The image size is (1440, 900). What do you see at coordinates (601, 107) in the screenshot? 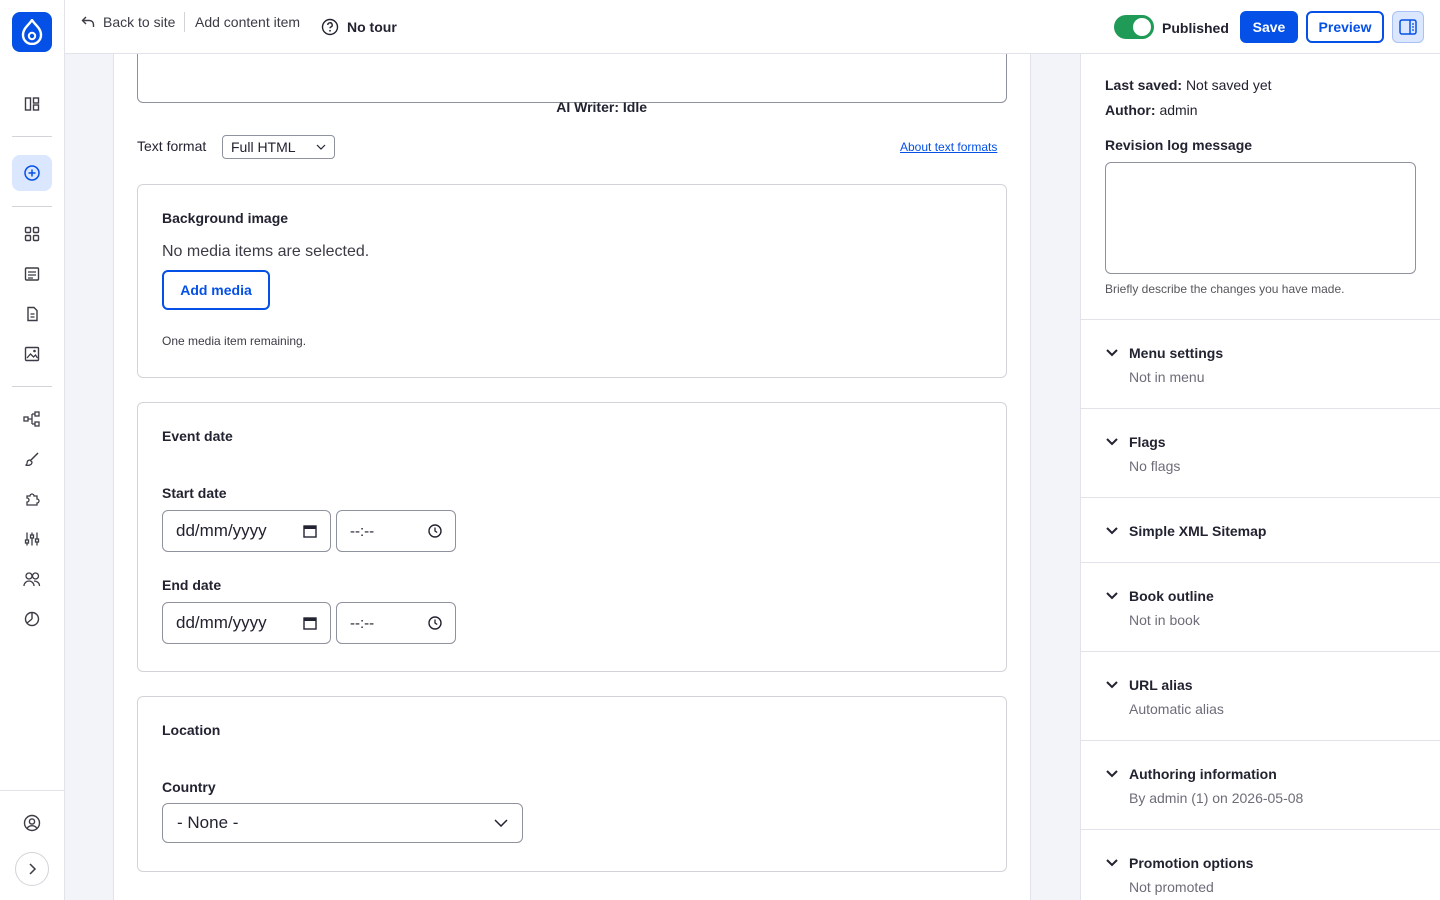
I see `ai-writer-status: AI Writer: Idle` at bounding box center [601, 107].